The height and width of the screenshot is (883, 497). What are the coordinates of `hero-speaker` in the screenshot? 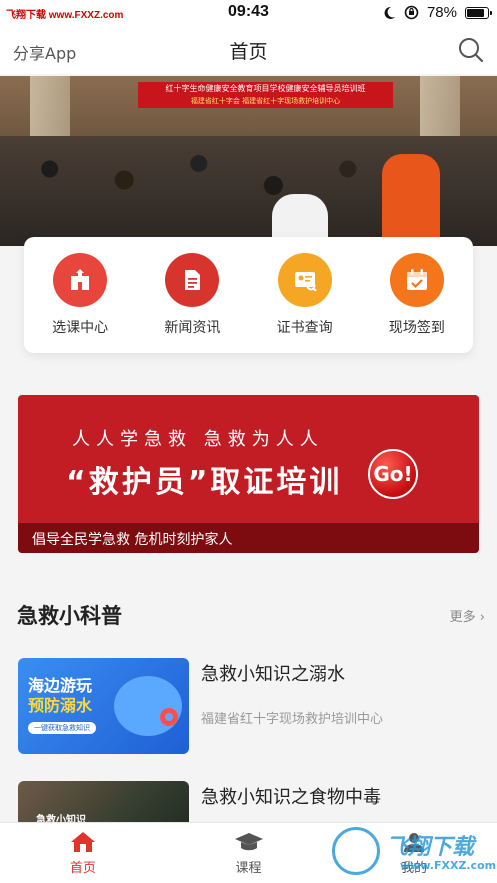 It's located at (411, 200).